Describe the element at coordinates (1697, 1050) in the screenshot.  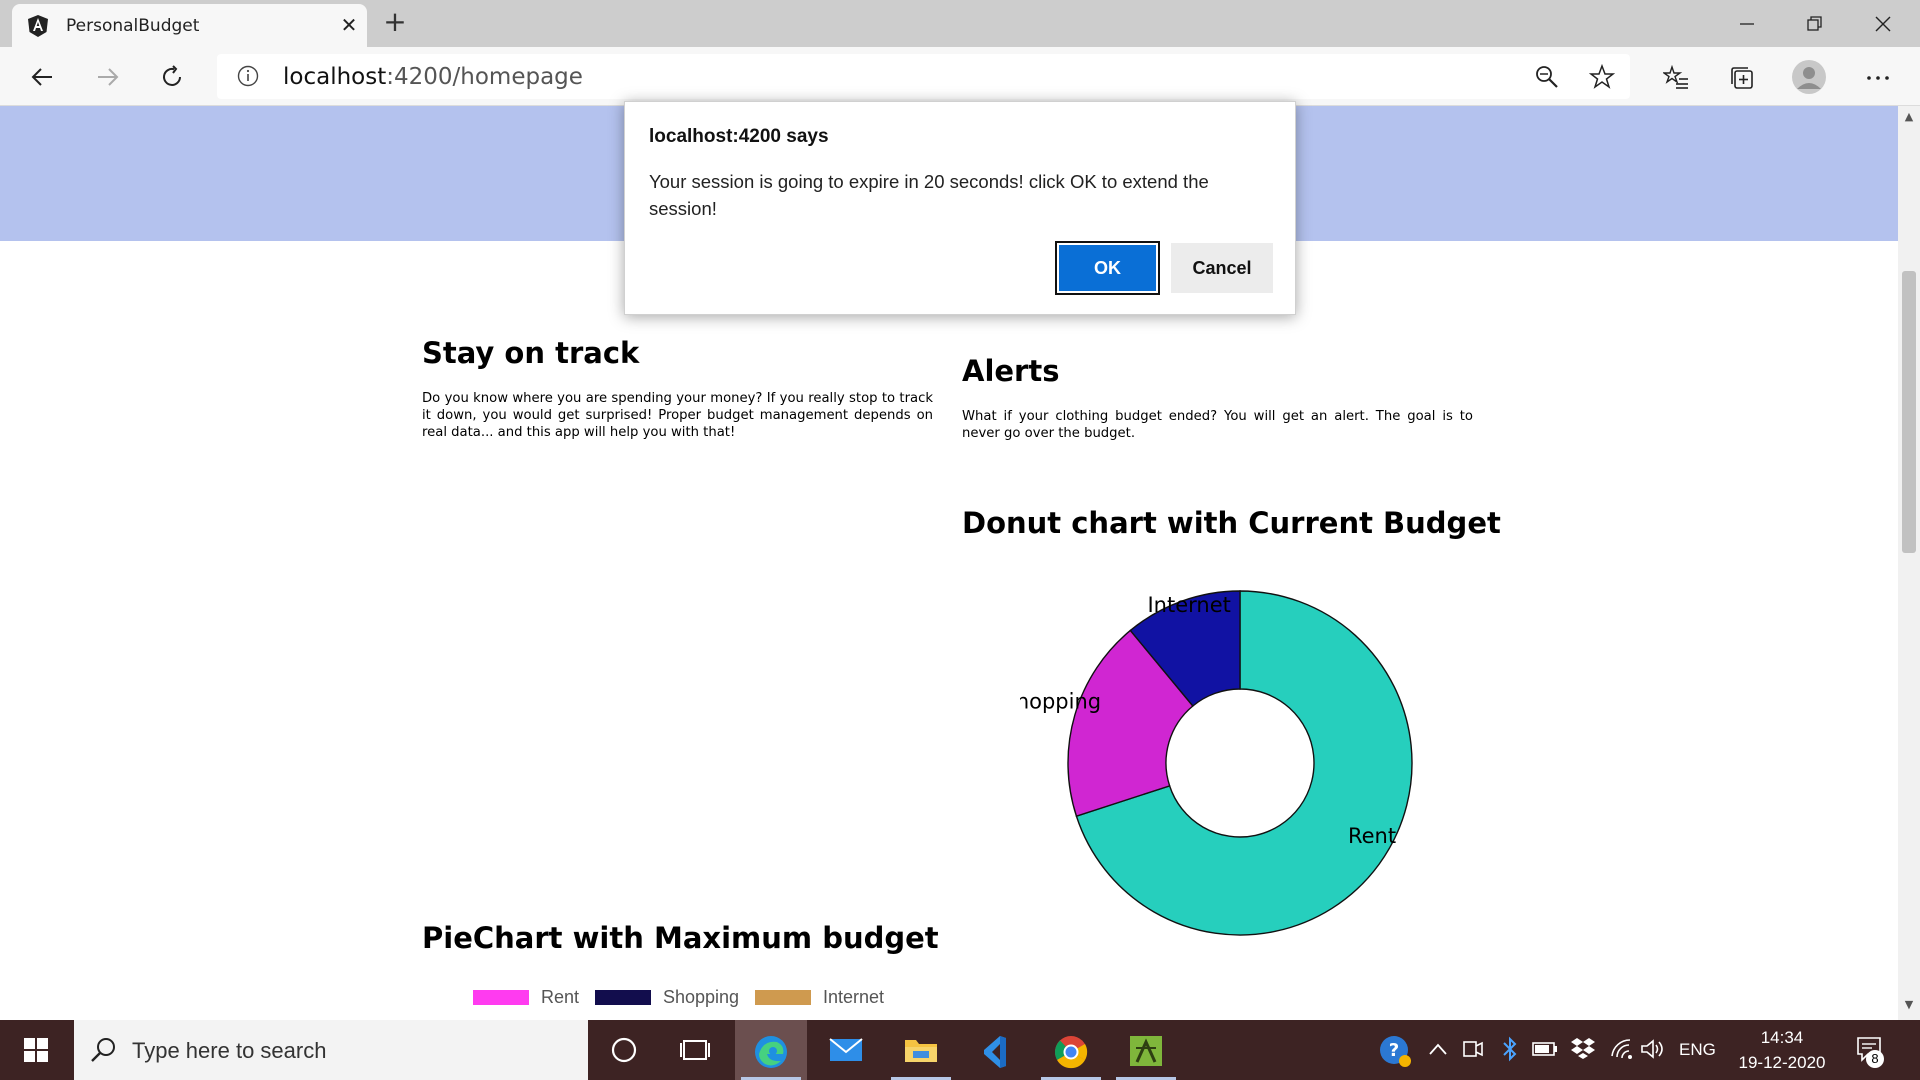
I see `input-language: ENG` at that location.